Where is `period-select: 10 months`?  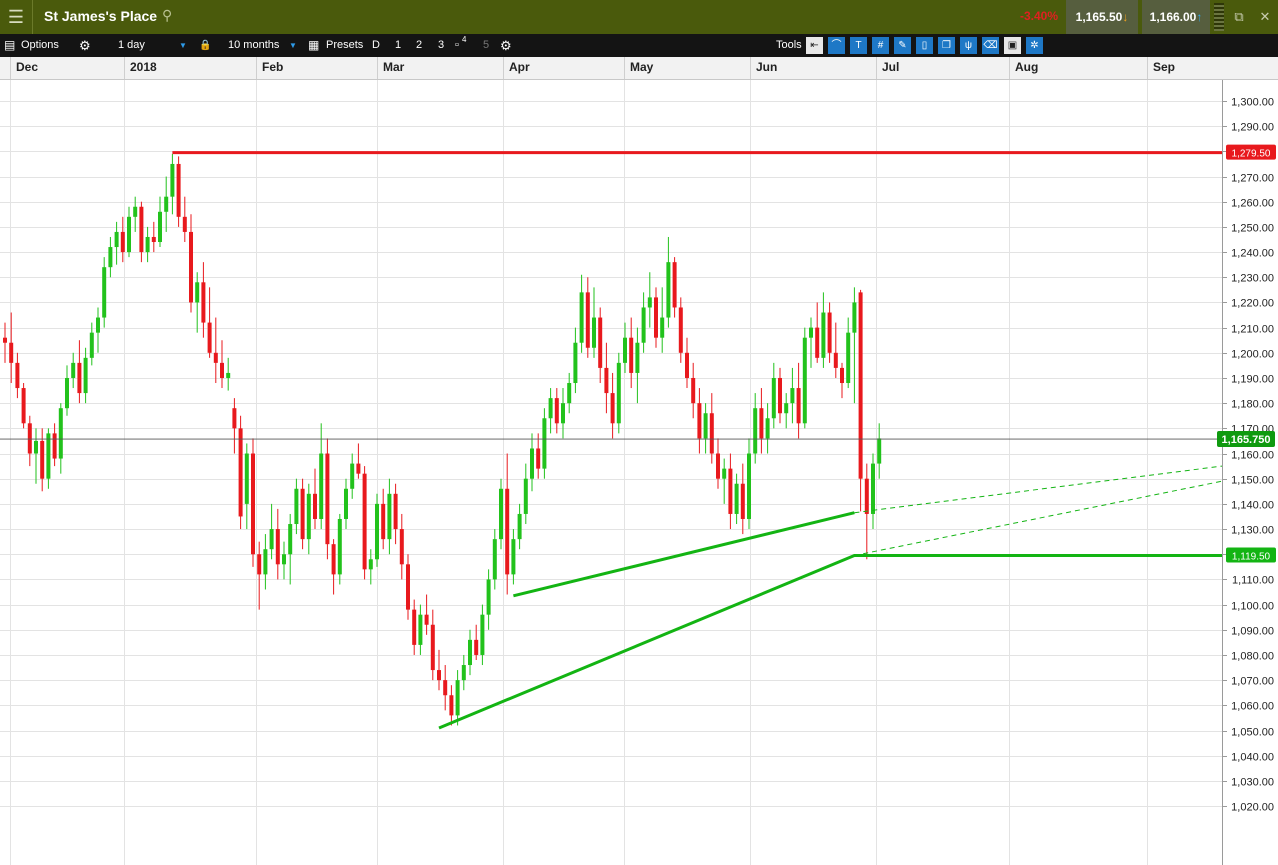 period-select: 10 months is located at coordinates (253, 45).